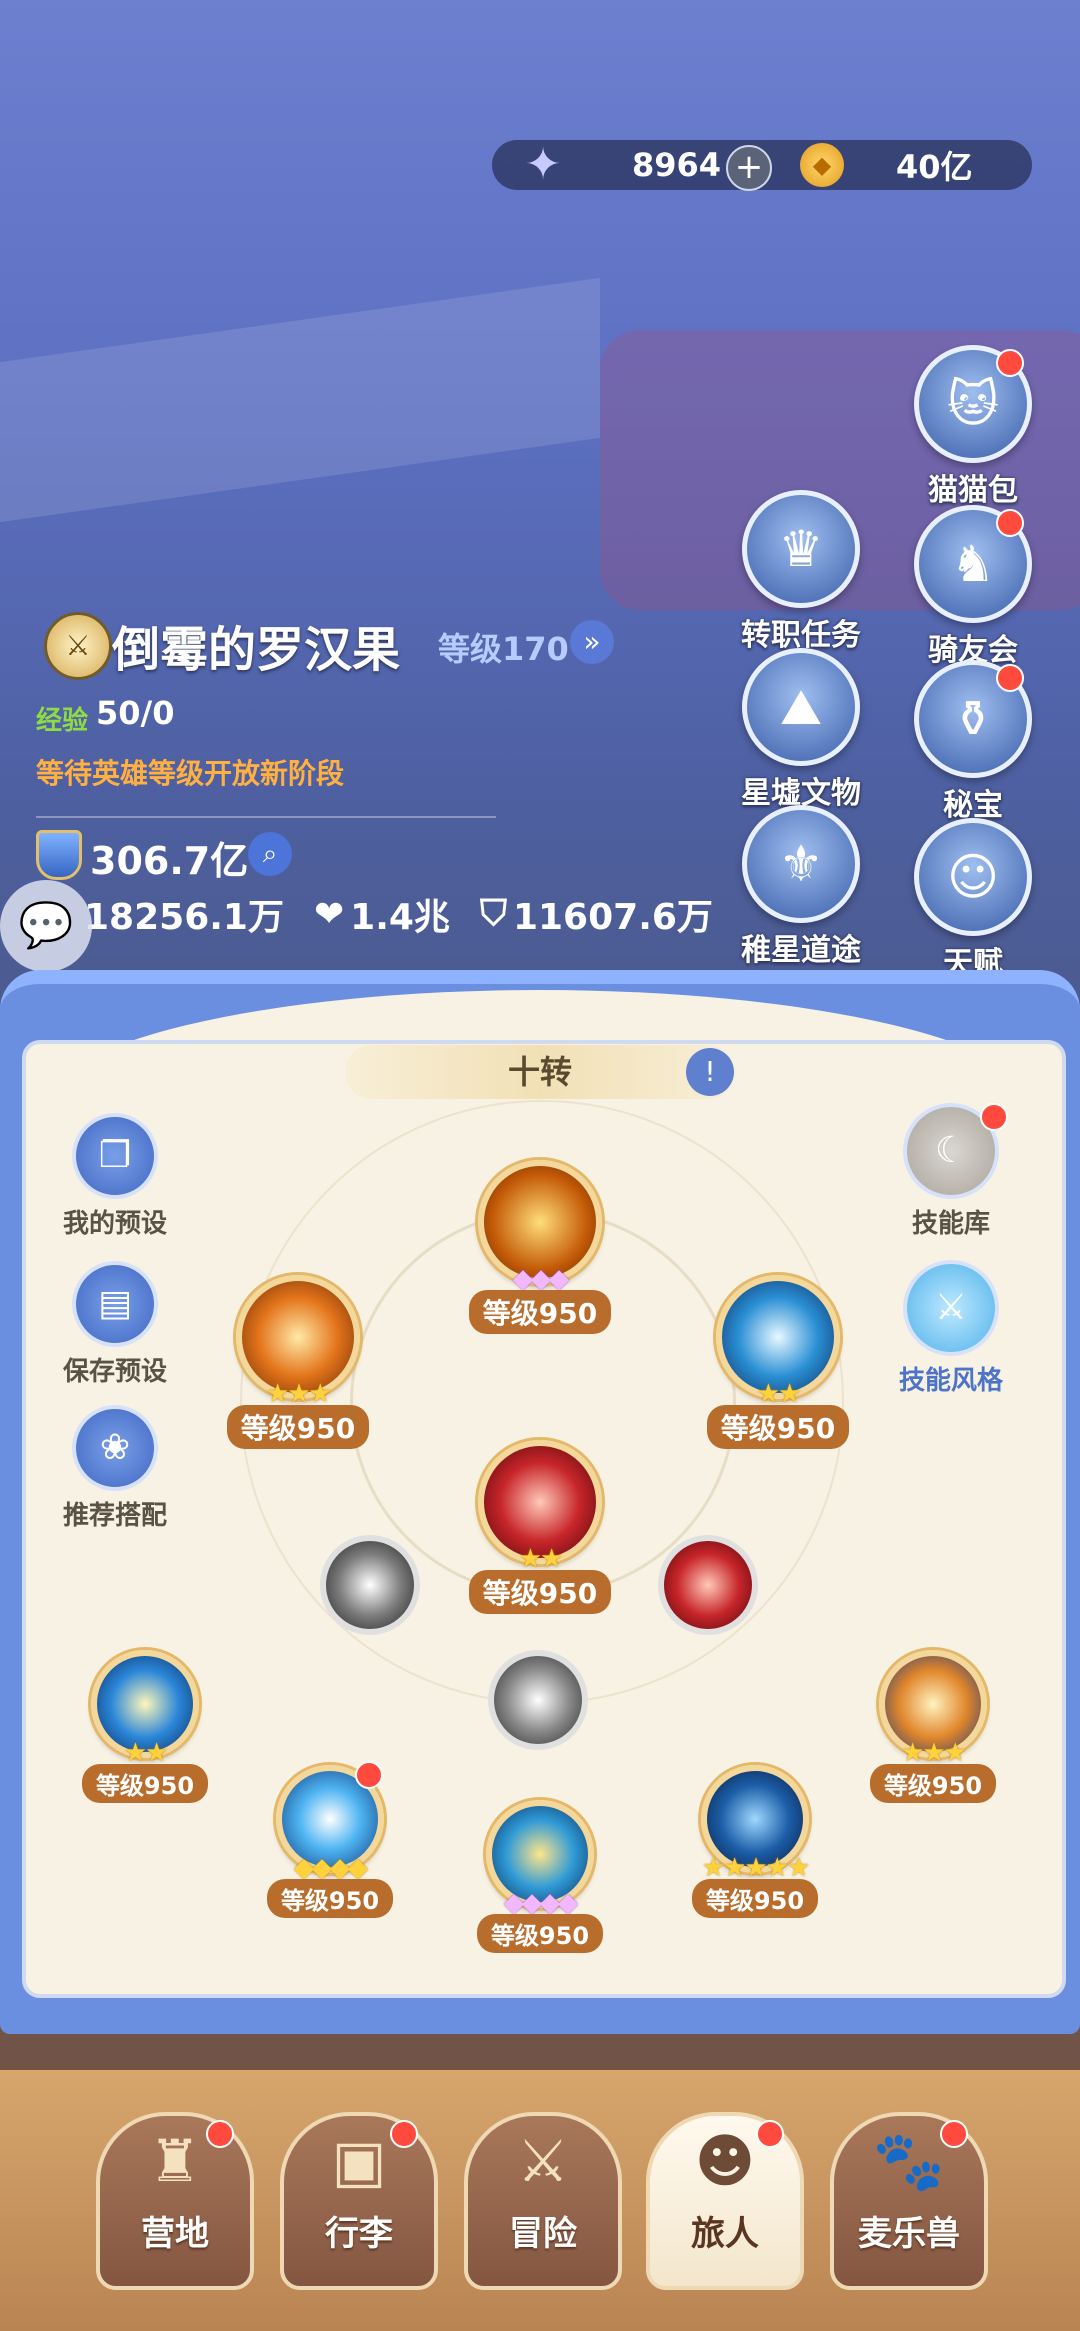 Image resolution: width=1080 pixels, height=2331 pixels. Describe the element at coordinates (543, 2201) in the screenshot. I see `nav-adventure: ⚔ 冒险` at that location.